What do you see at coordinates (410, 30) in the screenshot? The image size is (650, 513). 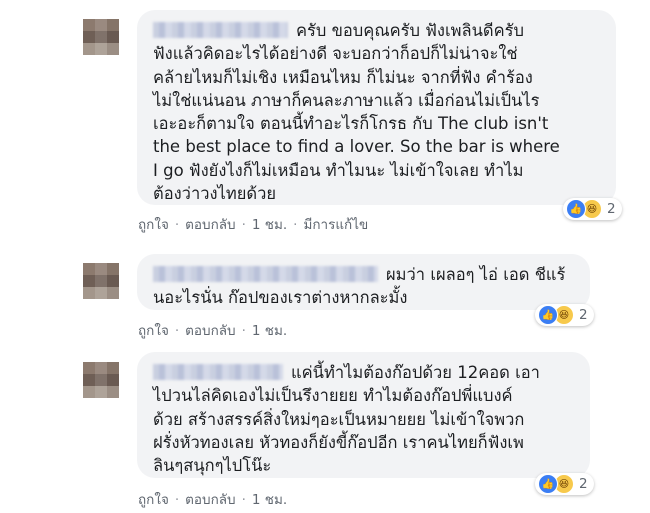 I see `comment-line: ครับ ขอบคุณครับ ฟังเพลินดีครับ` at bounding box center [410, 30].